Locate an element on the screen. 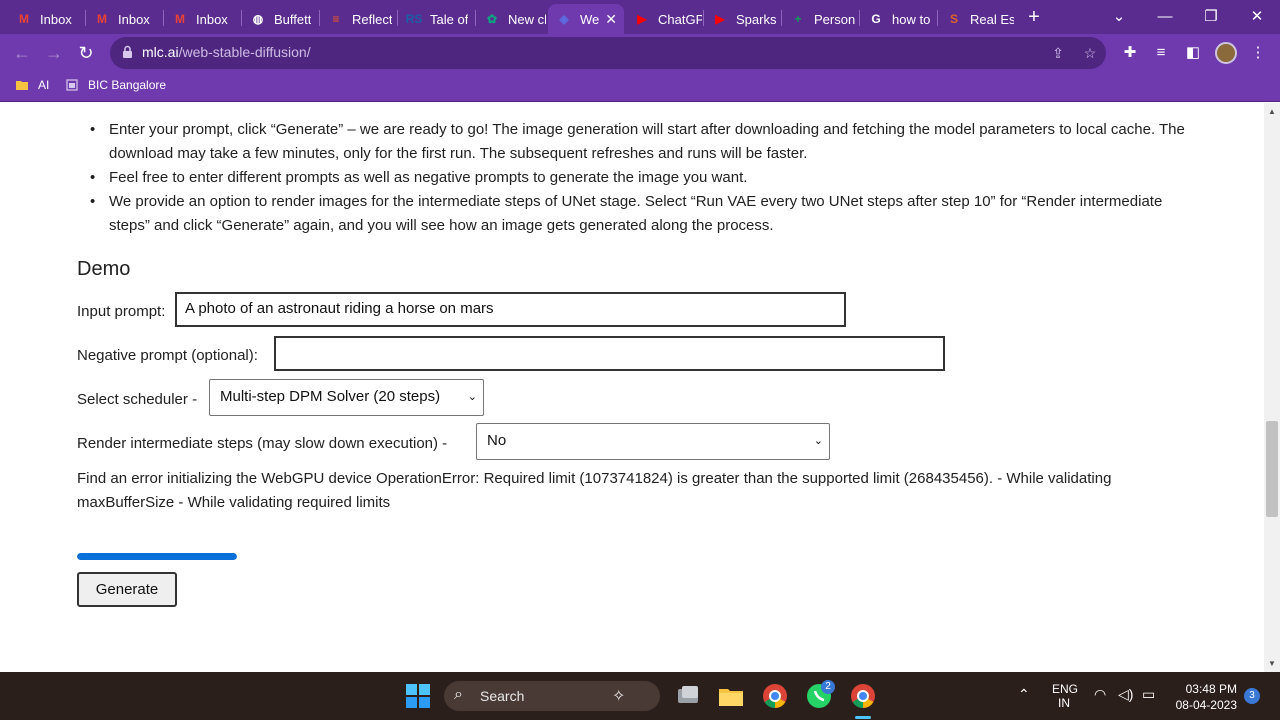 Image resolution: width=1280 pixels, height=720 pixels. scroll-down-icon: ▼ is located at coordinates (1272, 663).